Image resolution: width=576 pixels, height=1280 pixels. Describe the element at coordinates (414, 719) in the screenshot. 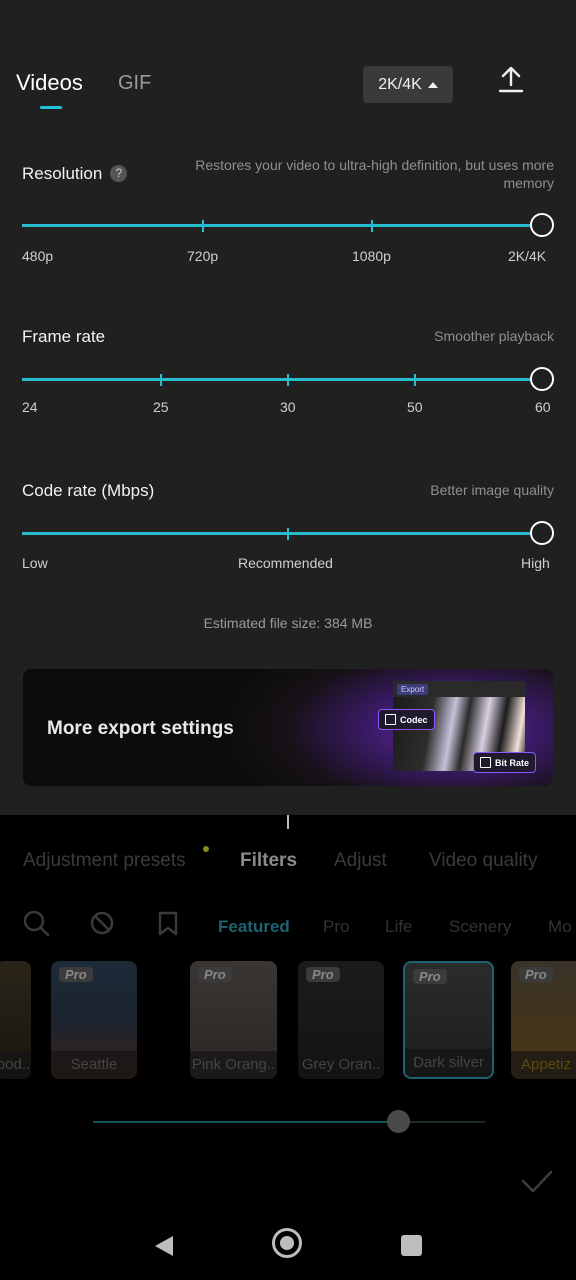

I see `codec-chip-label: Codec` at that location.